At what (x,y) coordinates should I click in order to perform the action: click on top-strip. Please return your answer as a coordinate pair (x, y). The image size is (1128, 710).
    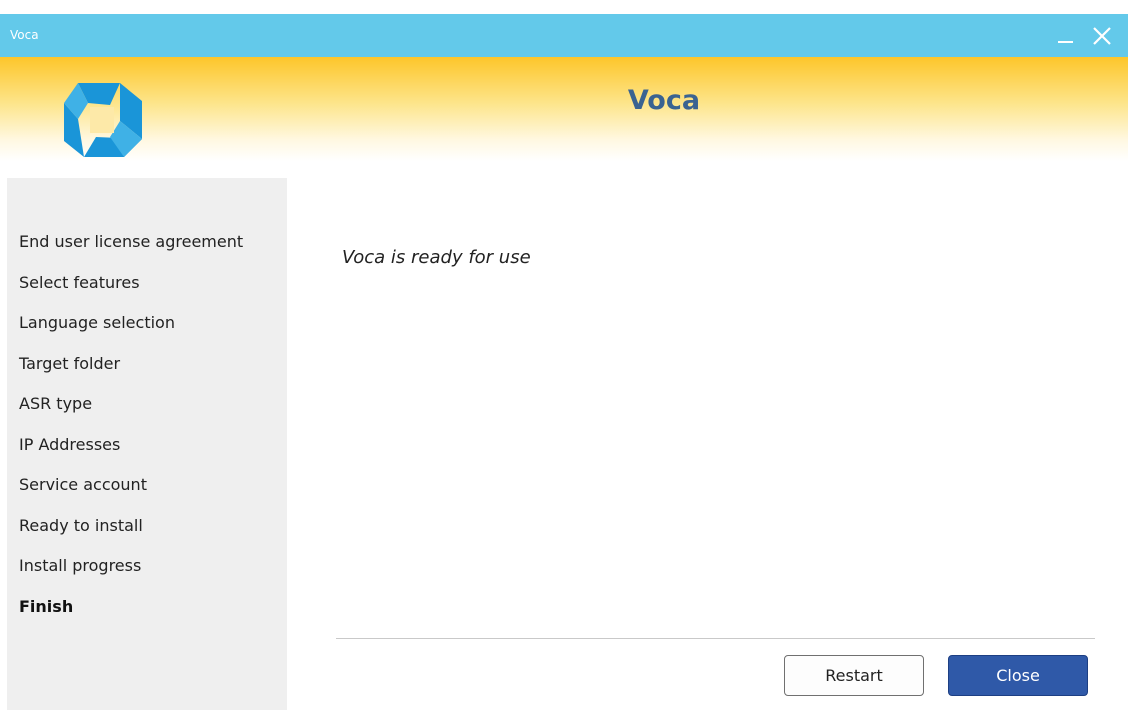
    Looking at the image, I should click on (564, 7).